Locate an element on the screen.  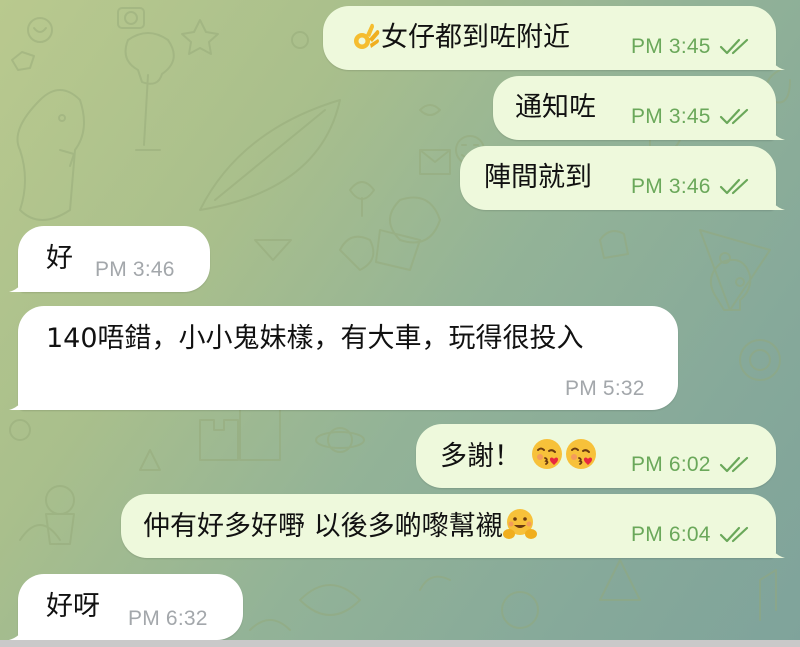
message-text: 多謝！ is located at coordinates (519, 456).